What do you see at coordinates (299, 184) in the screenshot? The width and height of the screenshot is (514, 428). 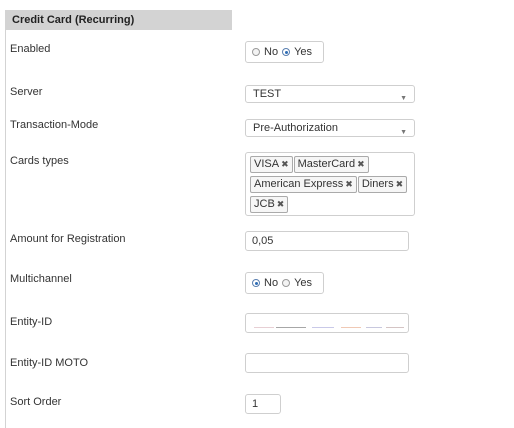 I see `tag-label: American Express` at bounding box center [299, 184].